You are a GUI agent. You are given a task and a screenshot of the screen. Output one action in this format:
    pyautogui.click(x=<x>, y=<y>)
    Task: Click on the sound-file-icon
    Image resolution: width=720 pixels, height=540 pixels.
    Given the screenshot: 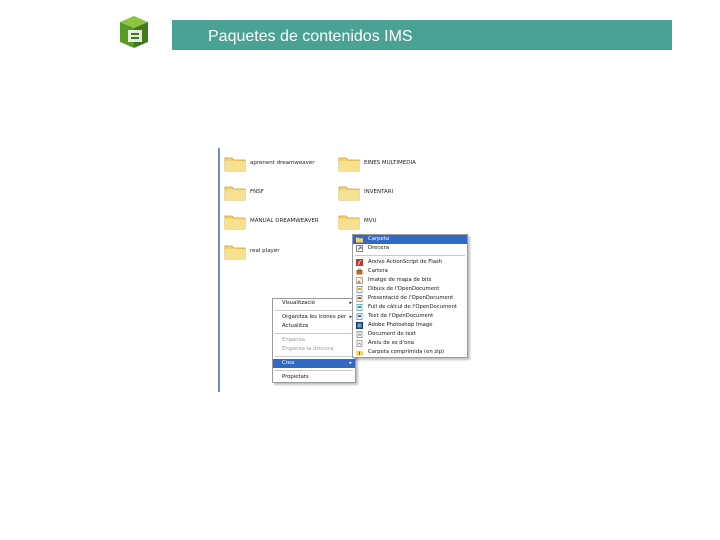 What is the action you would take?
    pyautogui.click(x=359, y=343)
    